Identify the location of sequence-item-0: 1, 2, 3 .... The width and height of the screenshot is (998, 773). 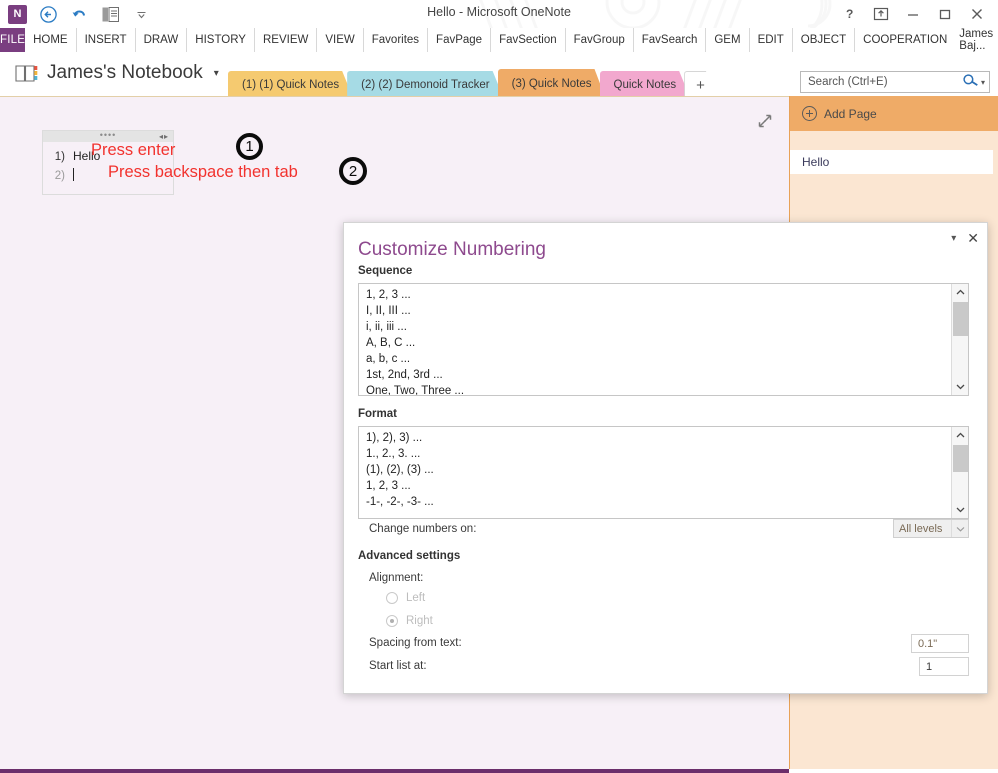
(658, 295).